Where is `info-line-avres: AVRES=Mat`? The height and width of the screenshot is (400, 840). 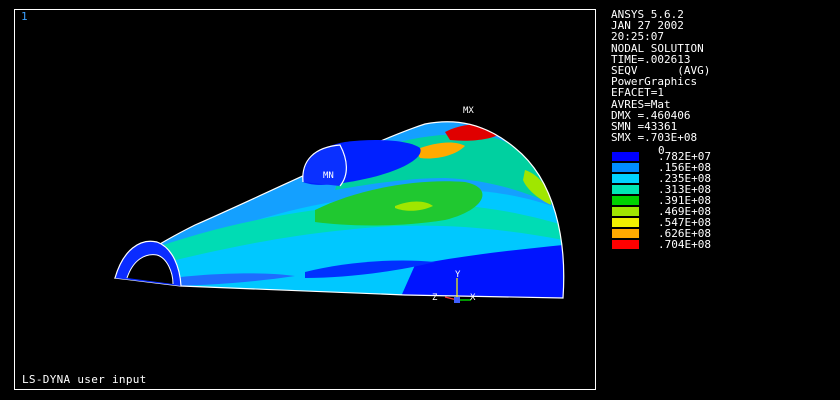 info-line-avres: AVRES=Mat is located at coordinates (641, 104).